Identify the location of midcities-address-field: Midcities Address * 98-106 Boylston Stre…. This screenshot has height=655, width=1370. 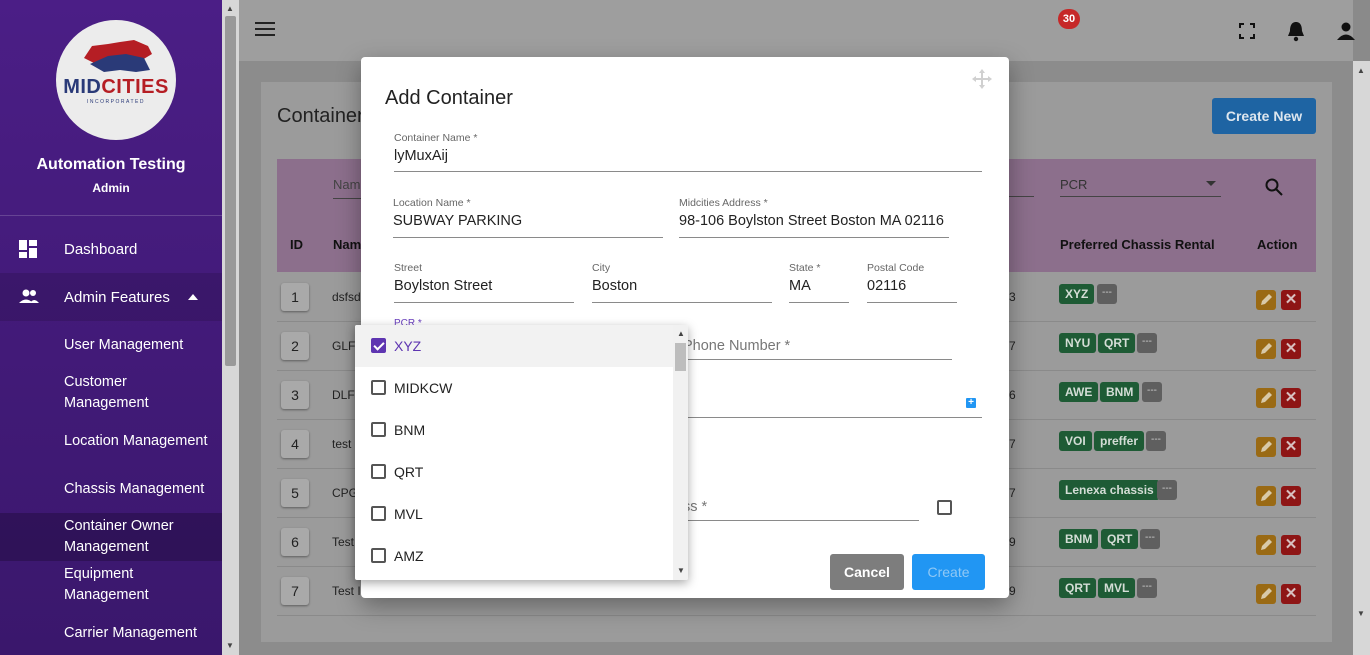
(814, 217).